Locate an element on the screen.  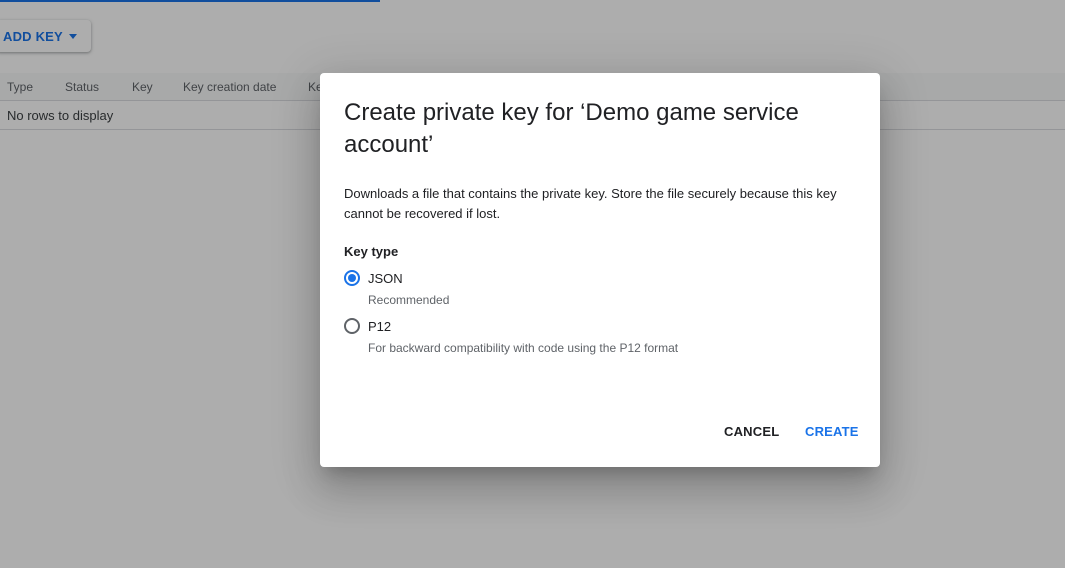
radio-option-p12: P12 is located at coordinates (367, 326).